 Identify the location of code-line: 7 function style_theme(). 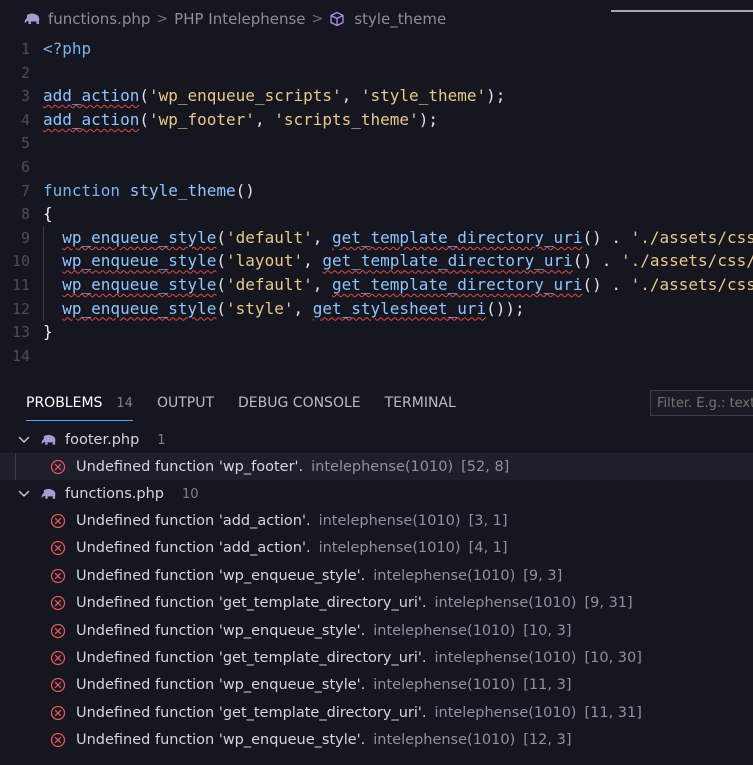
(376, 191).